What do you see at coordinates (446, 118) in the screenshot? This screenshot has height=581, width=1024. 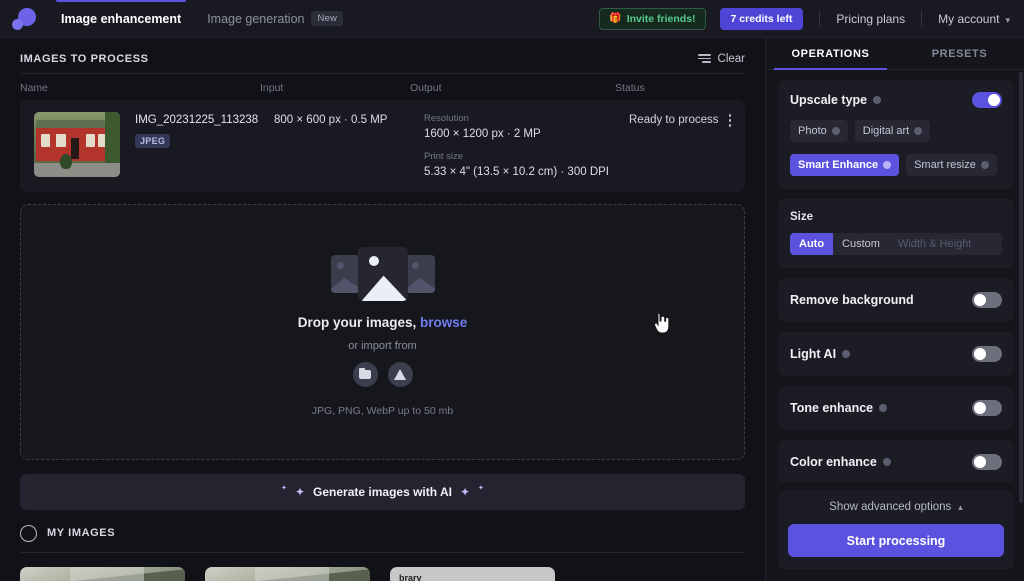 I see `resolution-label: Resolution` at bounding box center [446, 118].